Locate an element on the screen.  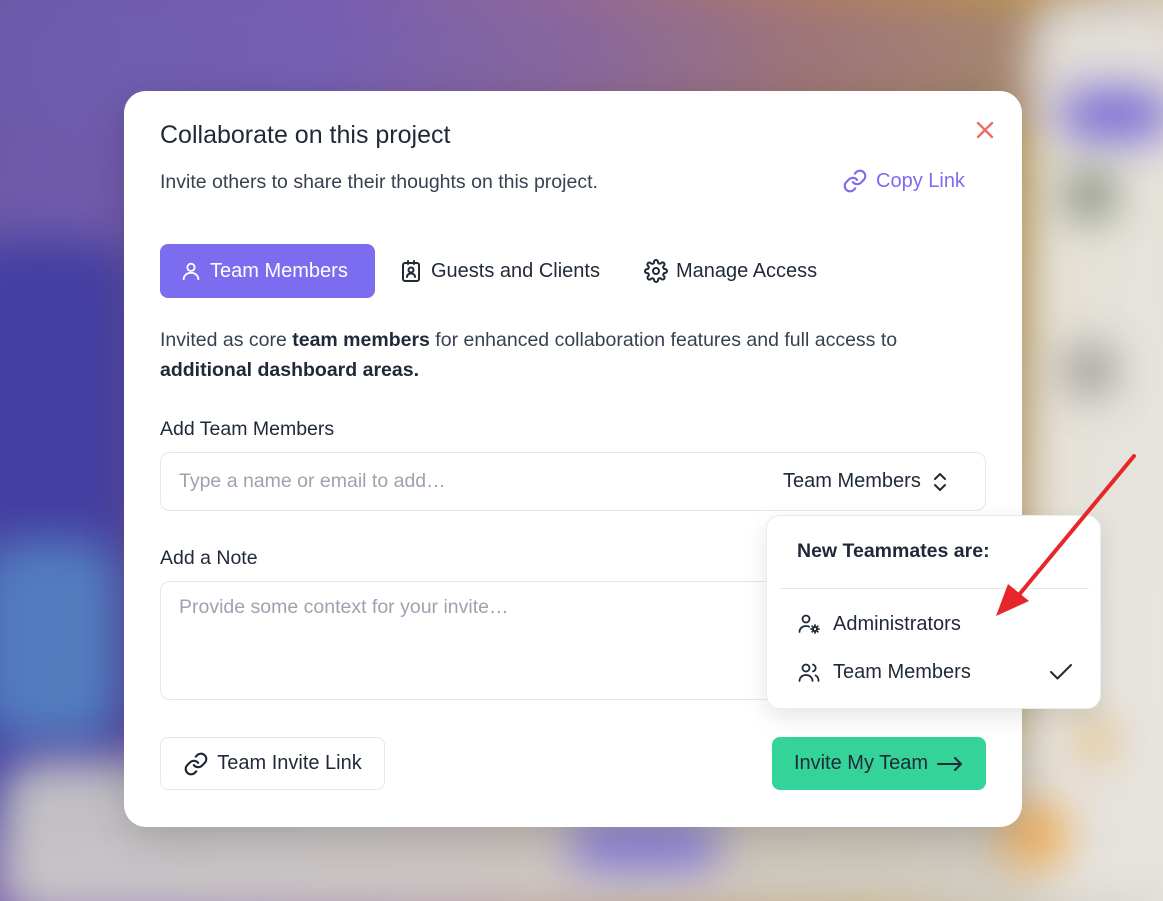
role-dropdown-header: New Teammates are: is located at coordinates (893, 551).